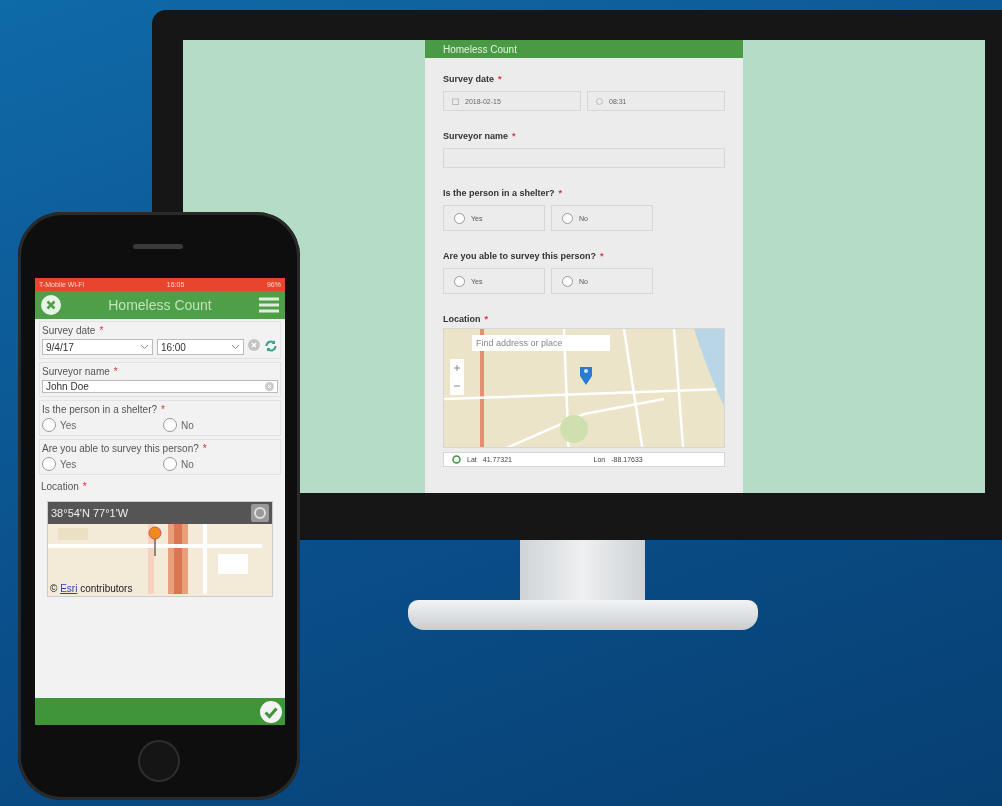  Describe the element at coordinates (455, 101) in the screenshot. I see `calendar-icon` at that location.